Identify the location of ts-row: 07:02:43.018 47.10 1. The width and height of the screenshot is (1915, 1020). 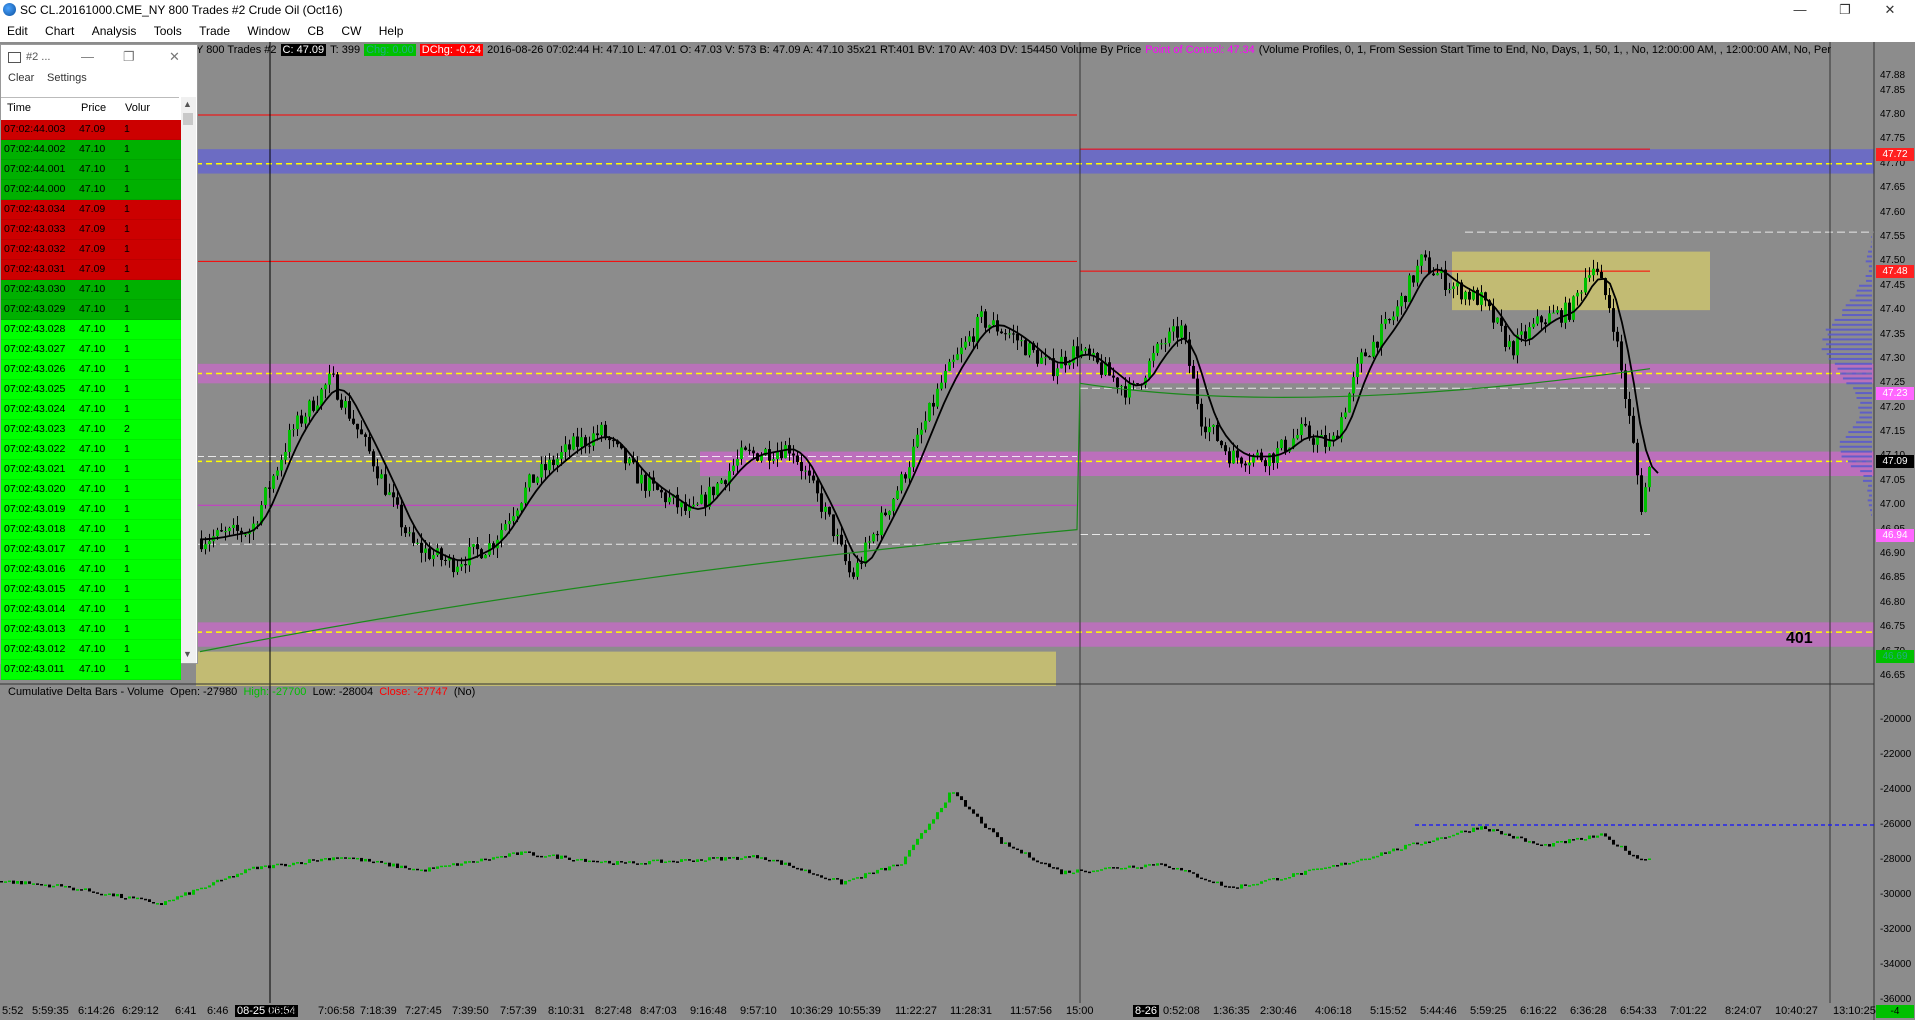
(91, 530).